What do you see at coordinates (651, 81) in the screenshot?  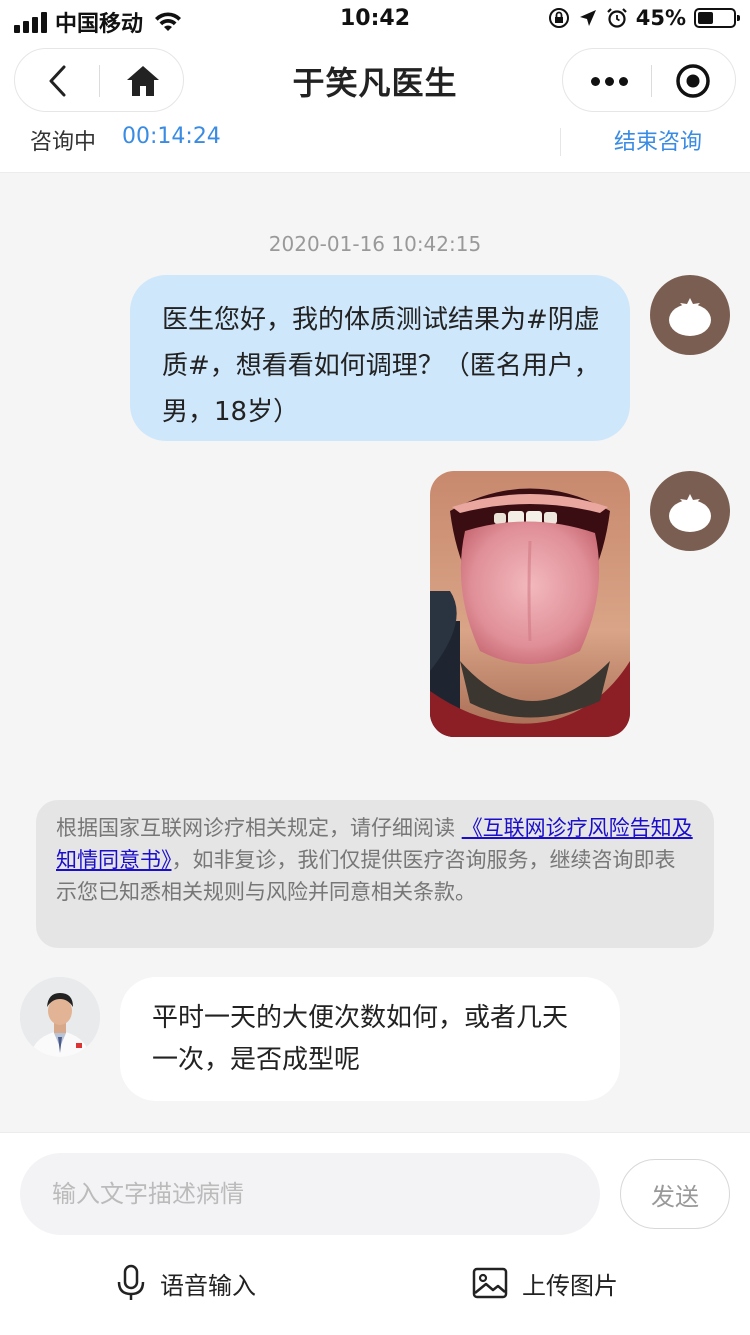 I see `capsule-divider` at bounding box center [651, 81].